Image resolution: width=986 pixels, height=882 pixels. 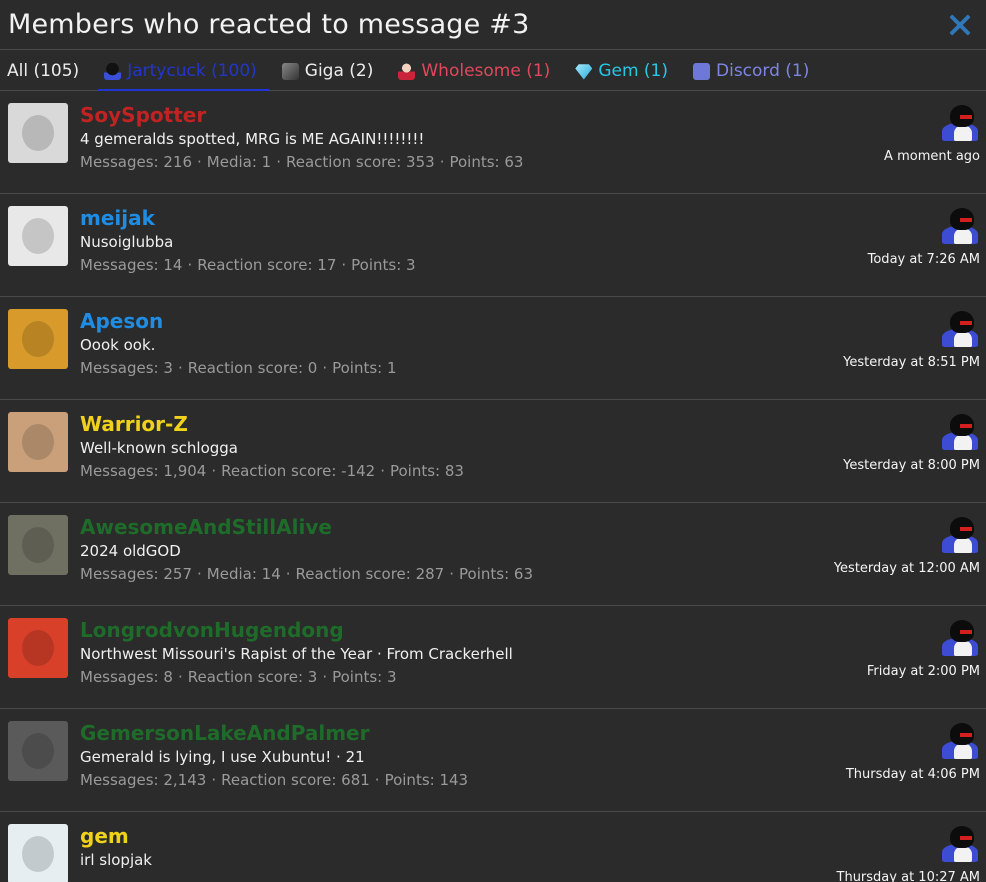 I want to click on stat-item: Reaction score: 3, so click(x=252, y=677).